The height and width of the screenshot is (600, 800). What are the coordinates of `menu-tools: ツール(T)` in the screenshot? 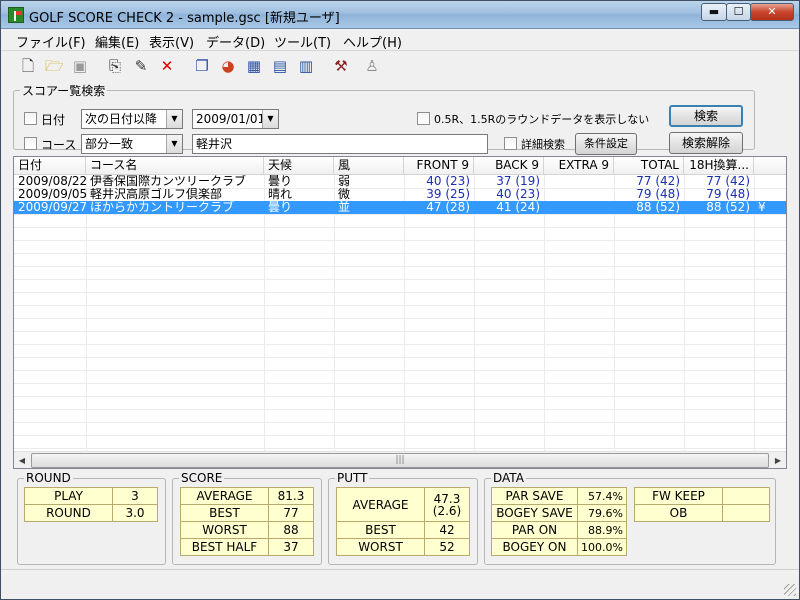 It's located at (302, 41).